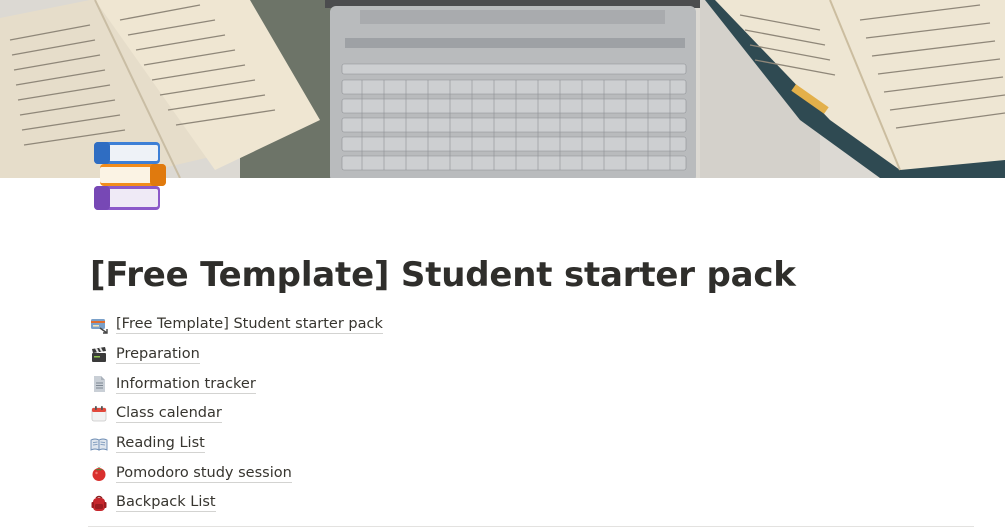 The height and width of the screenshot is (532, 1005). What do you see at coordinates (204, 473) in the screenshot?
I see `link-label: Pomodoro study session` at bounding box center [204, 473].